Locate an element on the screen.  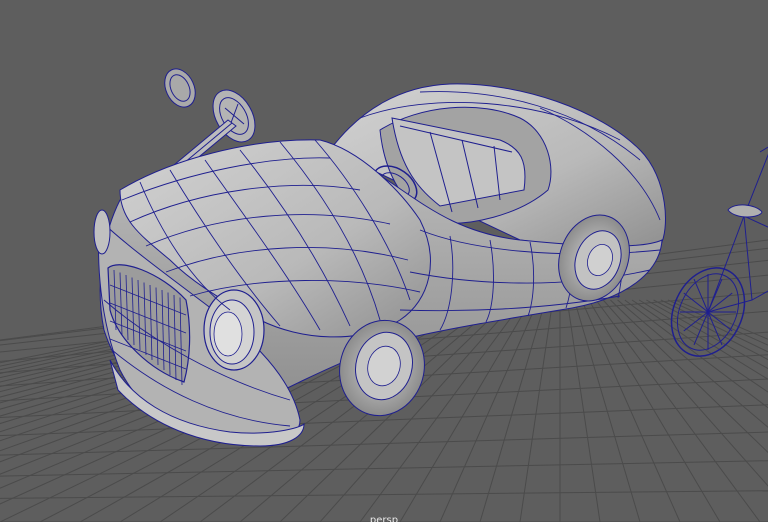
camera-name-label: persp is located at coordinates (384, 519).